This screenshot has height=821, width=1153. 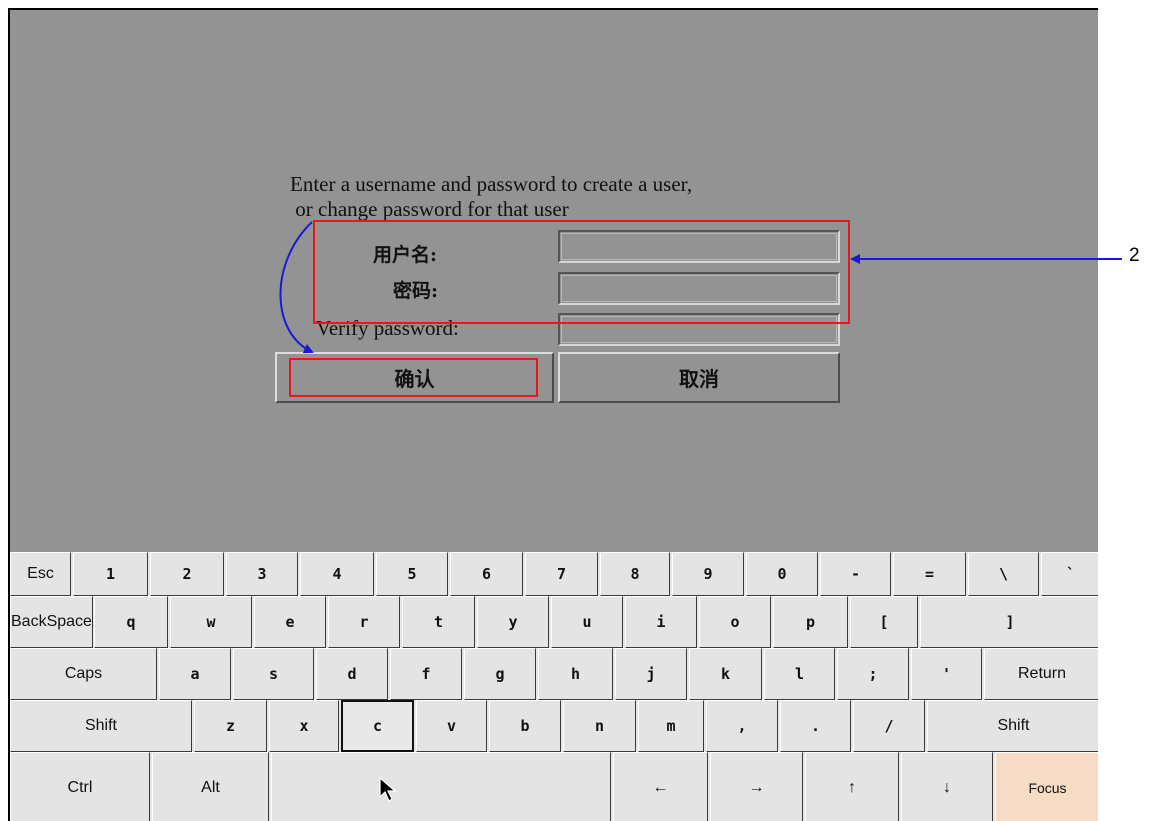 I want to click on key-d: d, so click(x=352, y=674).